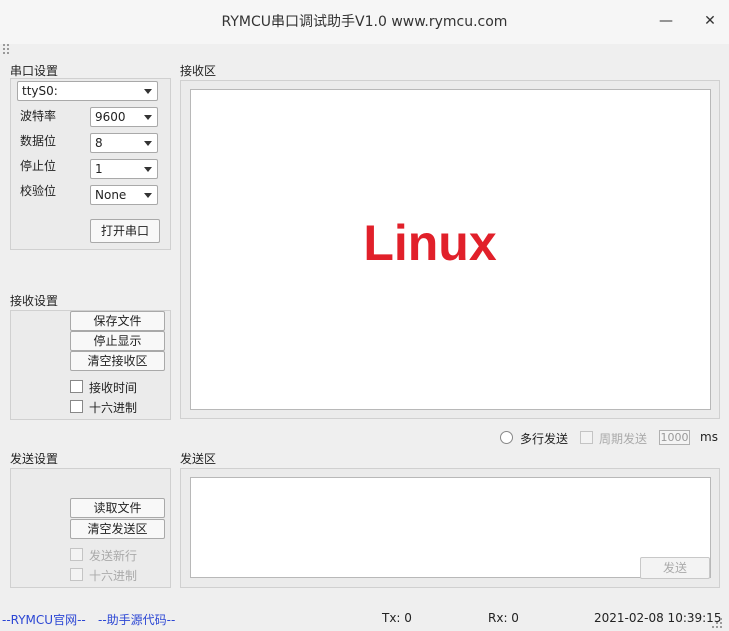  I want to click on periodic-send-label: 周期发送, so click(623, 439).